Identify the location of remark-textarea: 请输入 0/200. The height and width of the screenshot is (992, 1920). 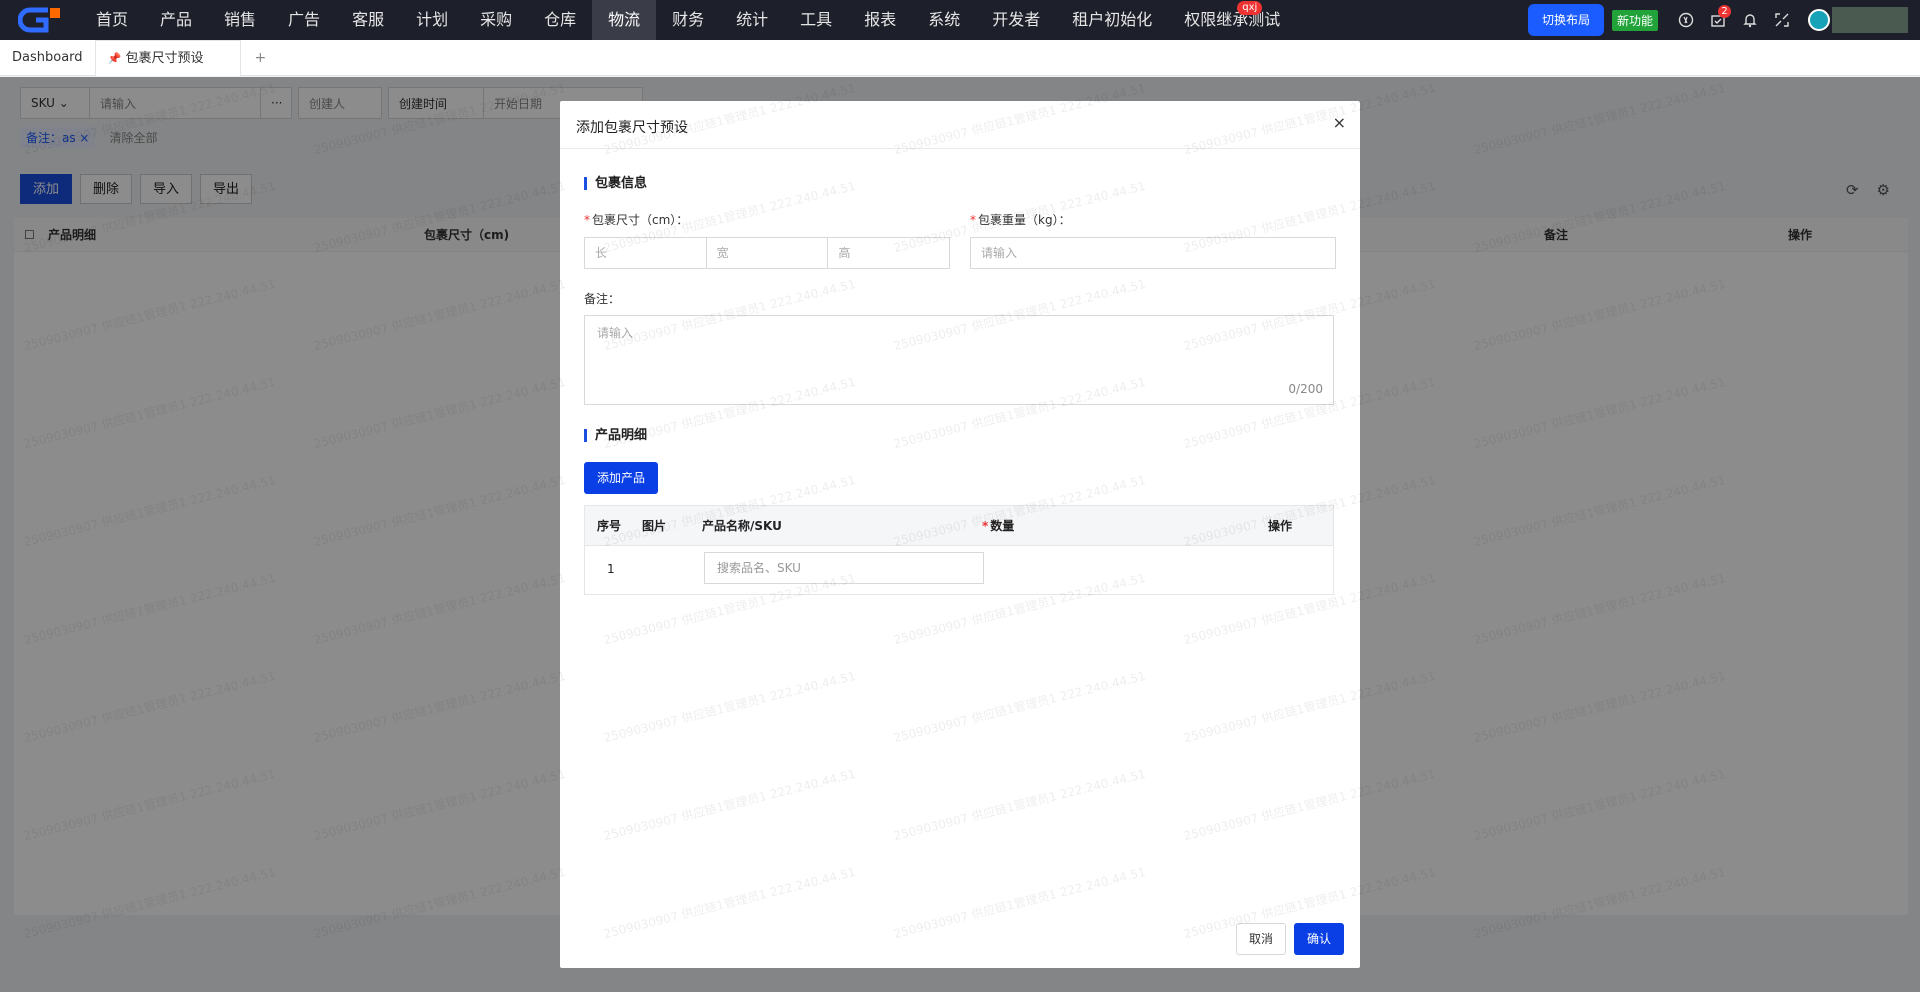
(959, 360).